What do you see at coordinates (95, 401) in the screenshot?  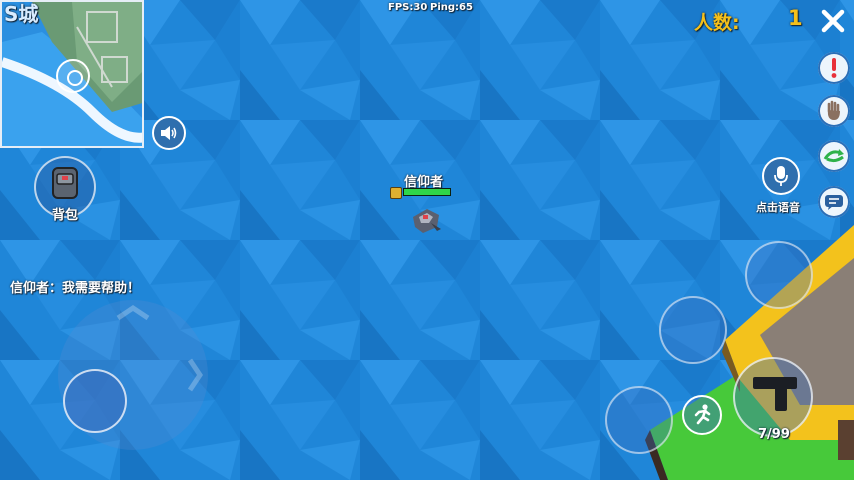 I see `movement-joystick-knob` at bounding box center [95, 401].